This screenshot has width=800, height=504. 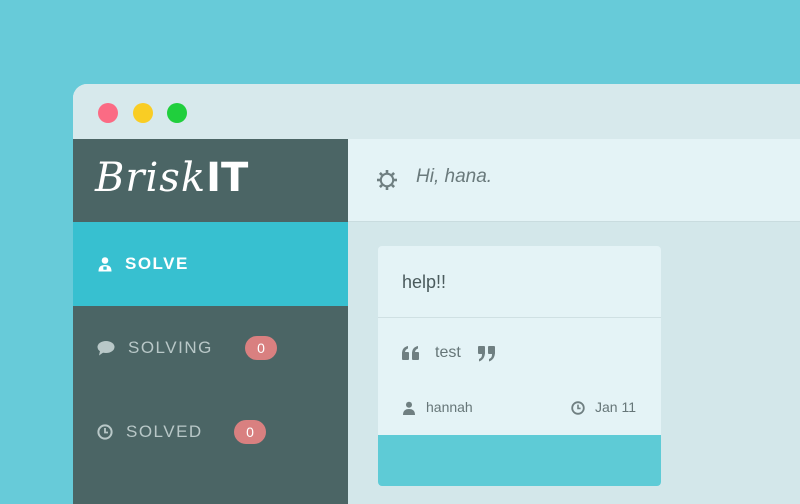 I want to click on comment-icon, so click(x=106, y=348).